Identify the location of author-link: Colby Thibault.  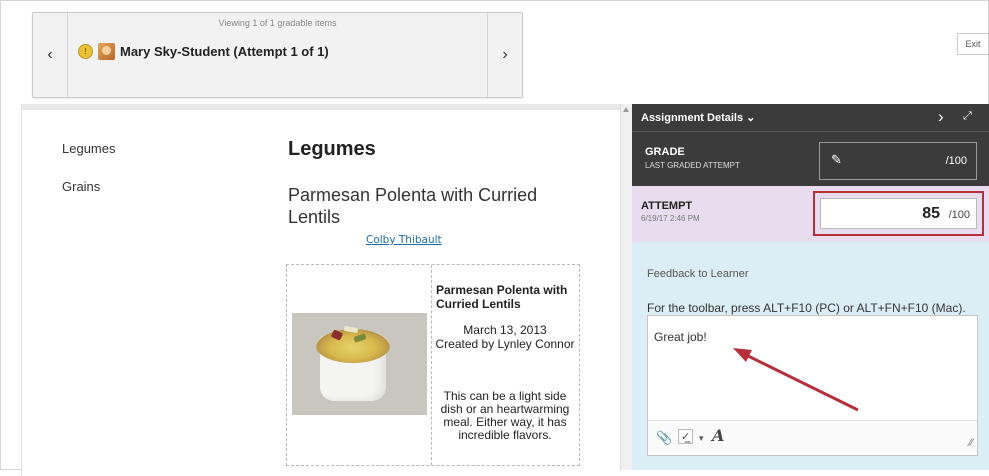
(404, 240).